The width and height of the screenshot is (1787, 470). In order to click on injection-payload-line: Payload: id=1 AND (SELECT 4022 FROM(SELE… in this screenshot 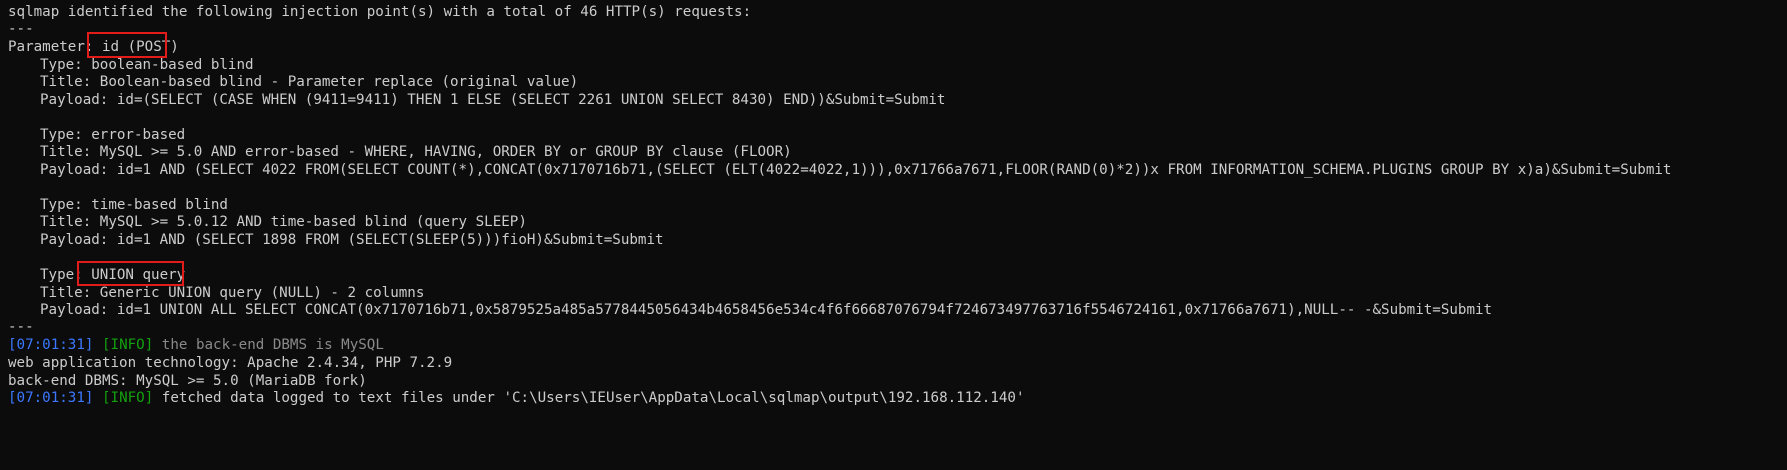, I will do `click(856, 170)`.